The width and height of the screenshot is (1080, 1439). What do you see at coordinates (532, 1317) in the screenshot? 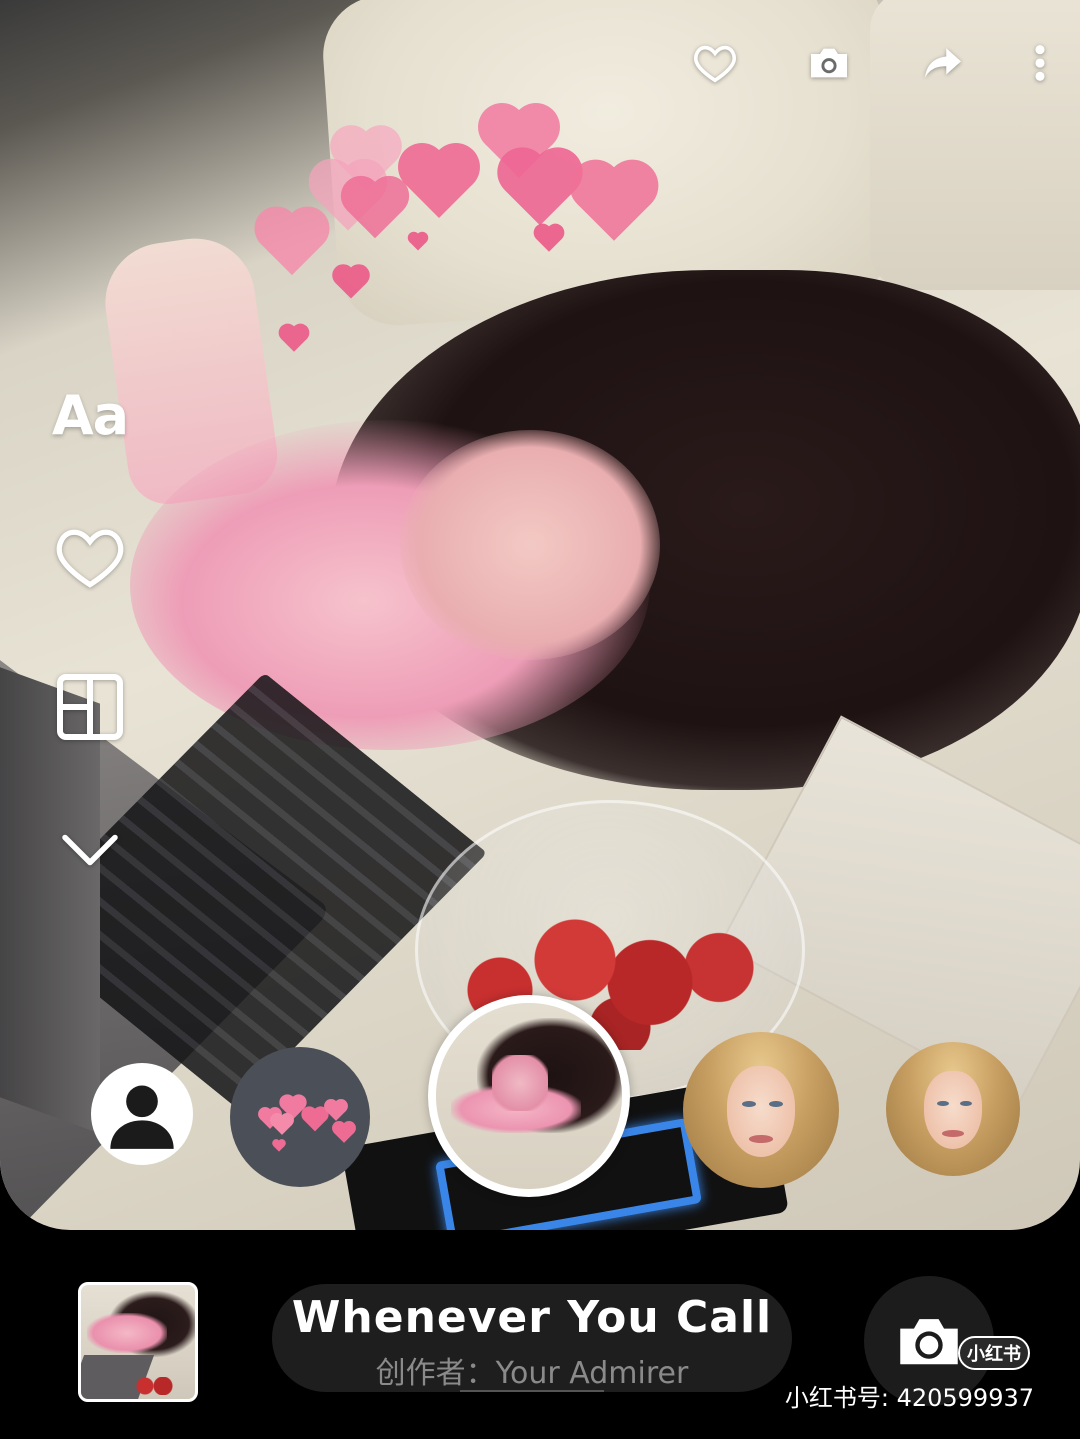
I see `music-title: Whenever You Call` at bounding box center [532, 1317].